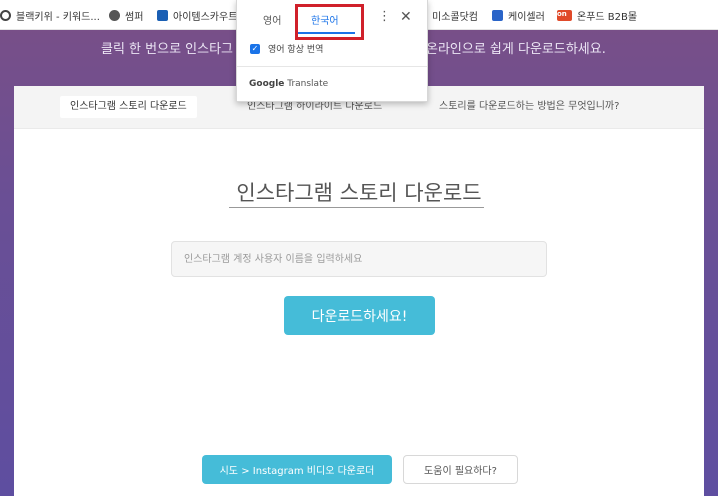 This screenshot has width=718, height=496. I want to click on bookmark-label: 온푸드 B2B몰, so click(607, 17).